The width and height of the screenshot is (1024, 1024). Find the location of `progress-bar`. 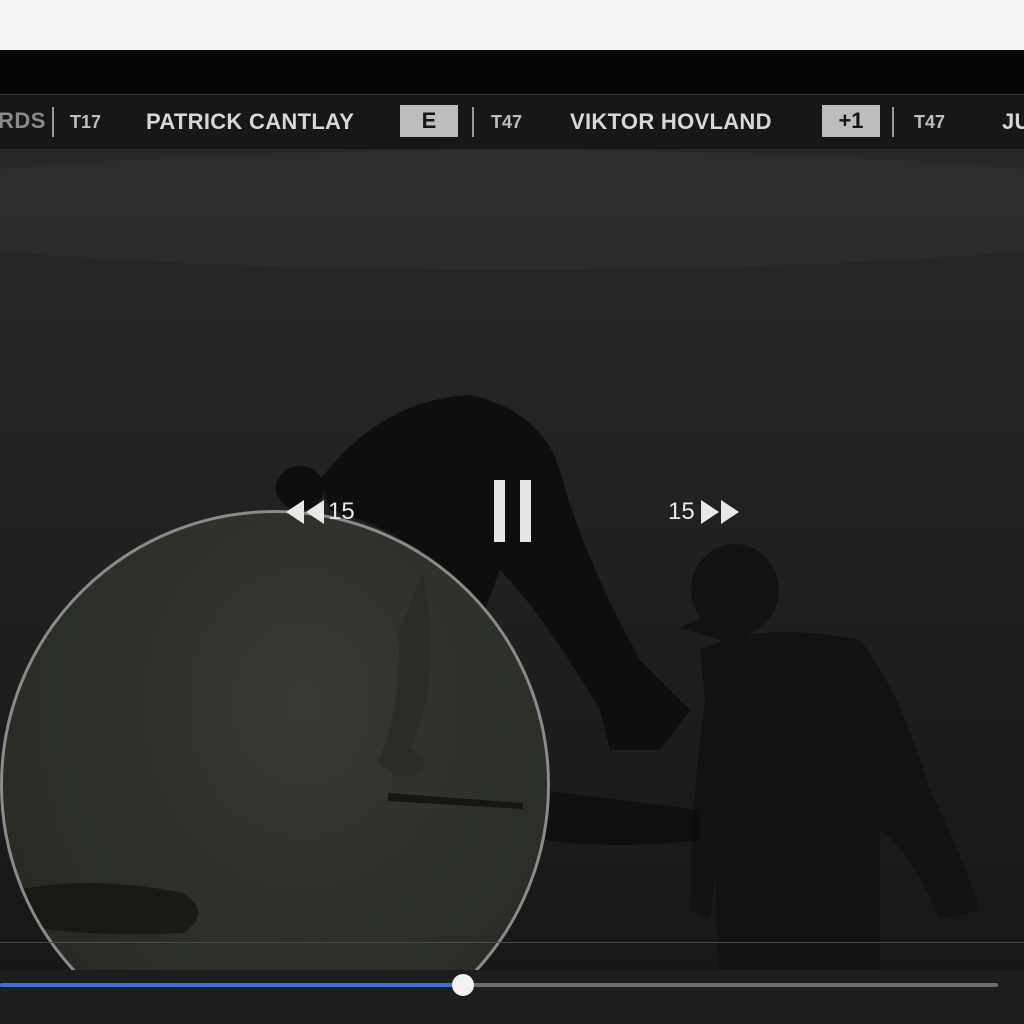

progress-bar is located at coordinates (512, 997).